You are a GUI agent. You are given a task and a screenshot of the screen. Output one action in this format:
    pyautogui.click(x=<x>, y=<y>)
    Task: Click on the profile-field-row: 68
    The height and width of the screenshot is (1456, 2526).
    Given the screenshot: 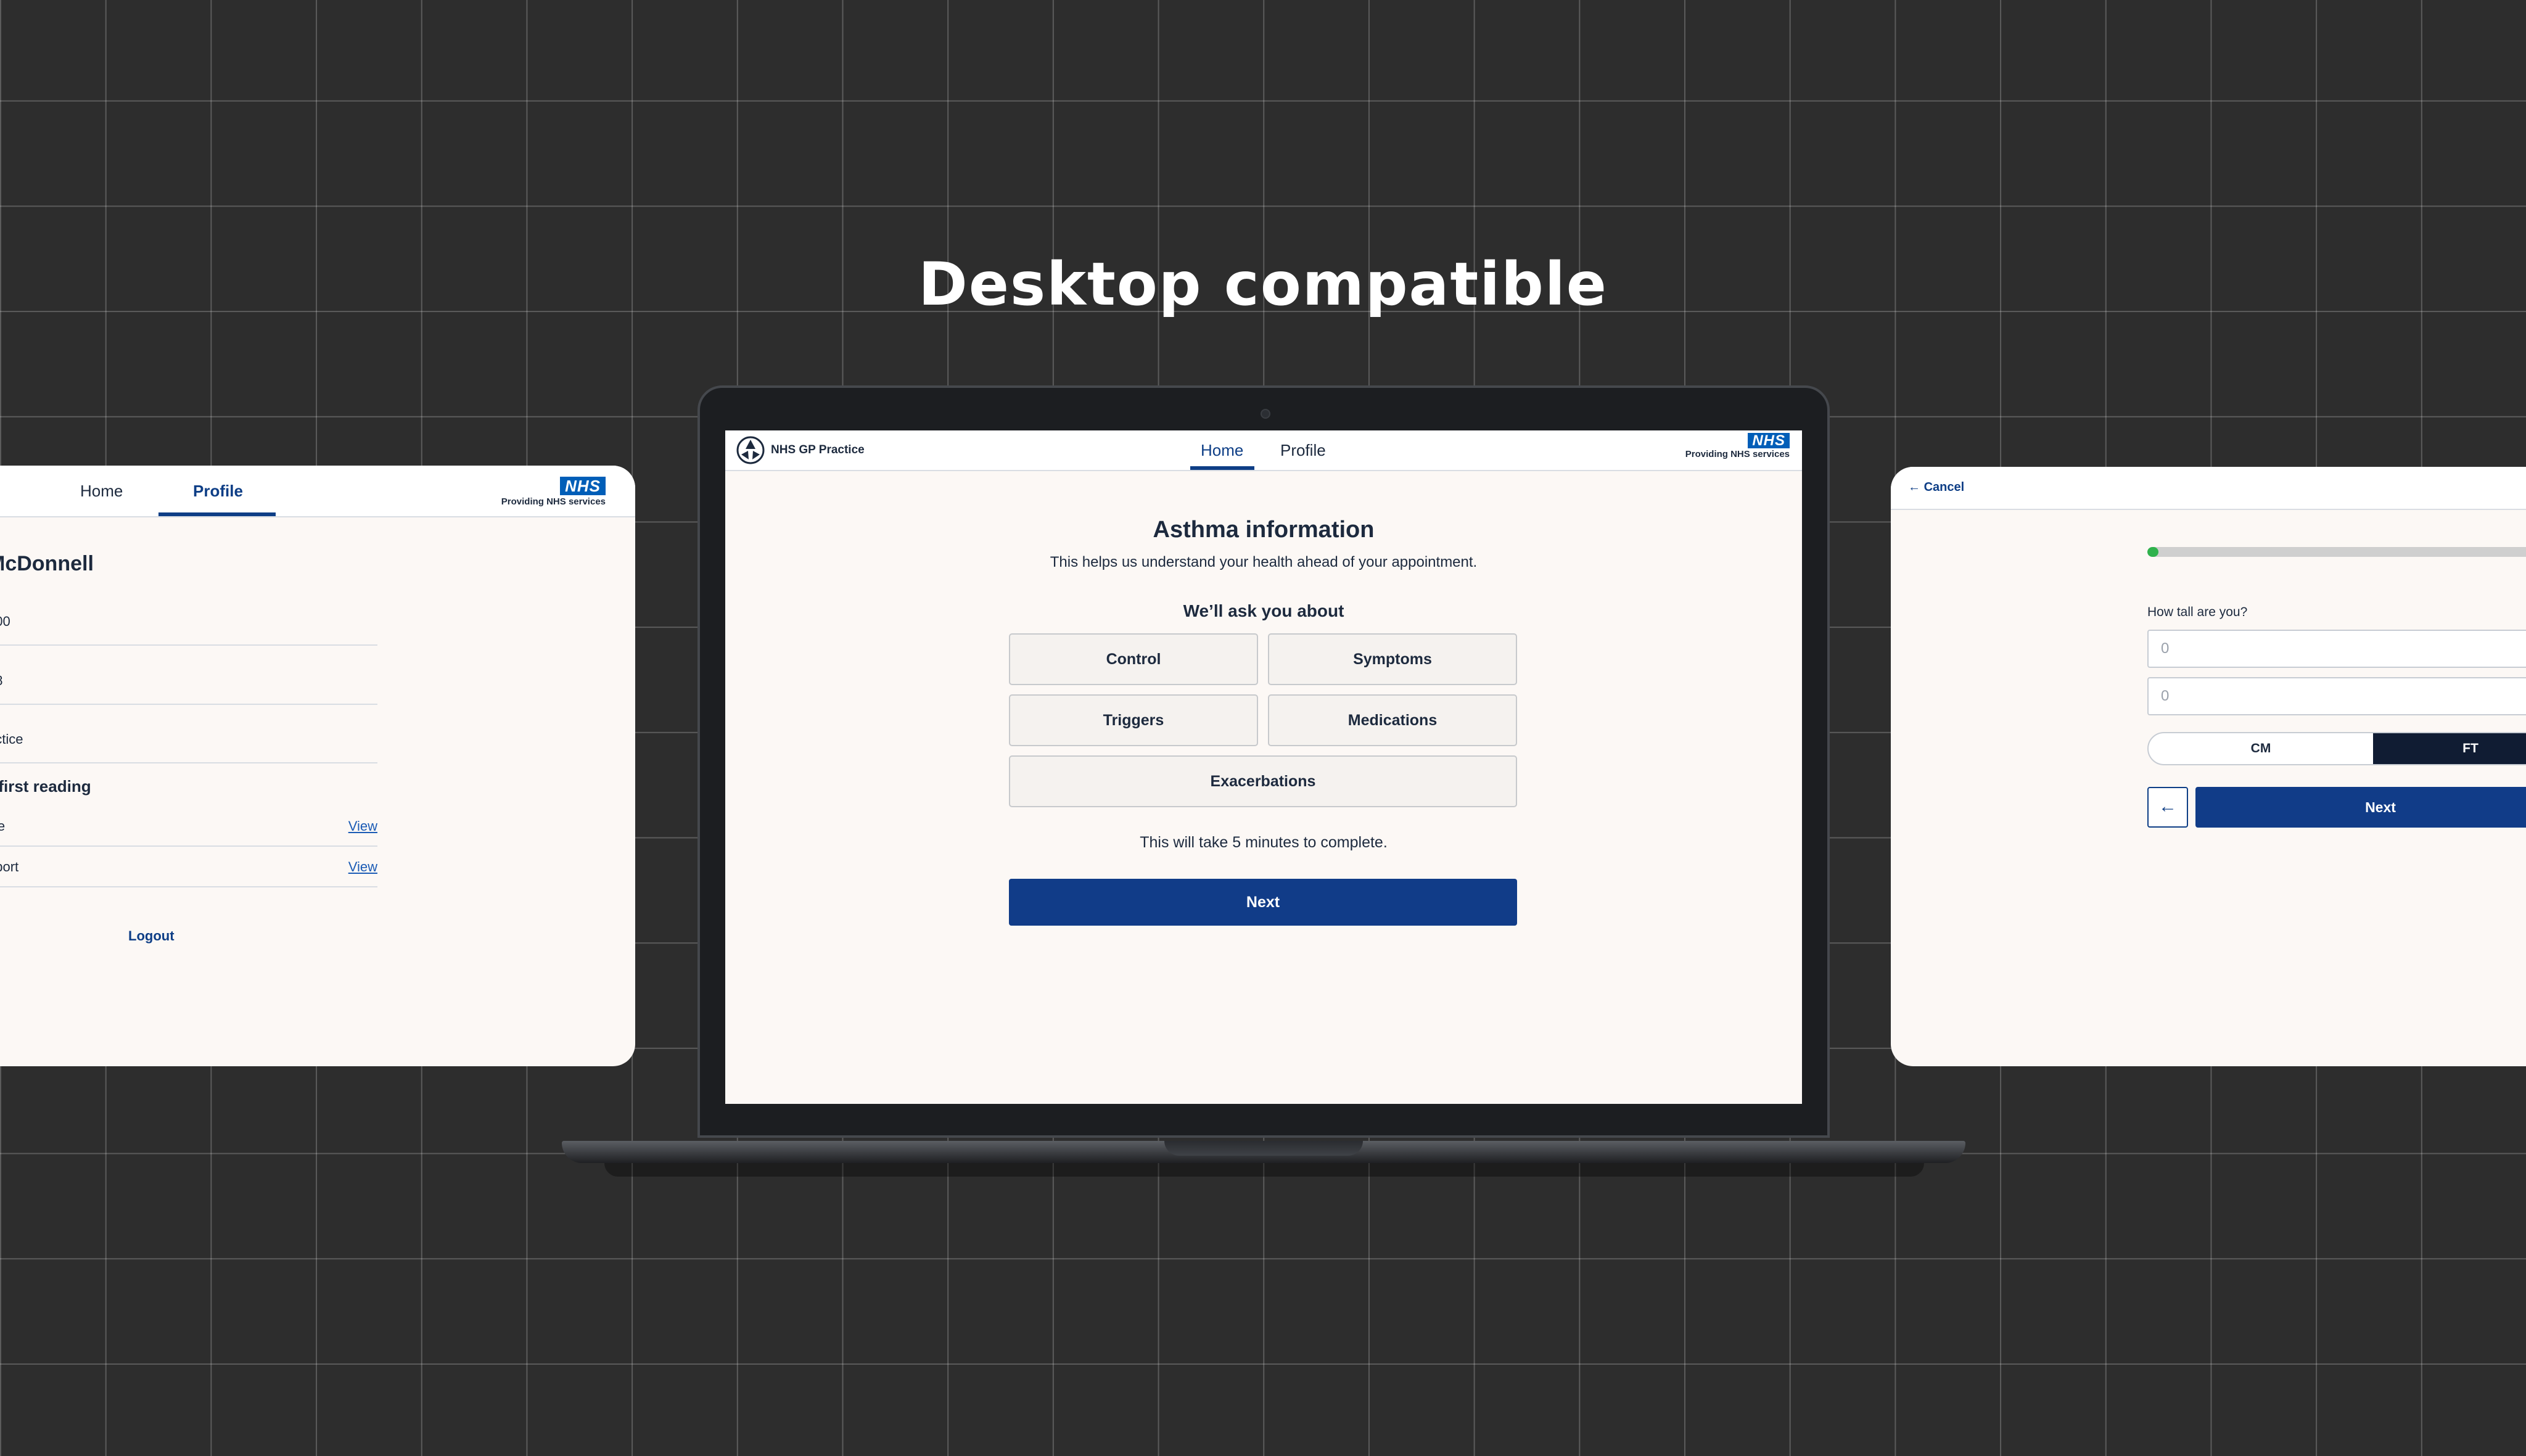 What is the action you would take?
    pyautogui.click(x=188, y=689)
    